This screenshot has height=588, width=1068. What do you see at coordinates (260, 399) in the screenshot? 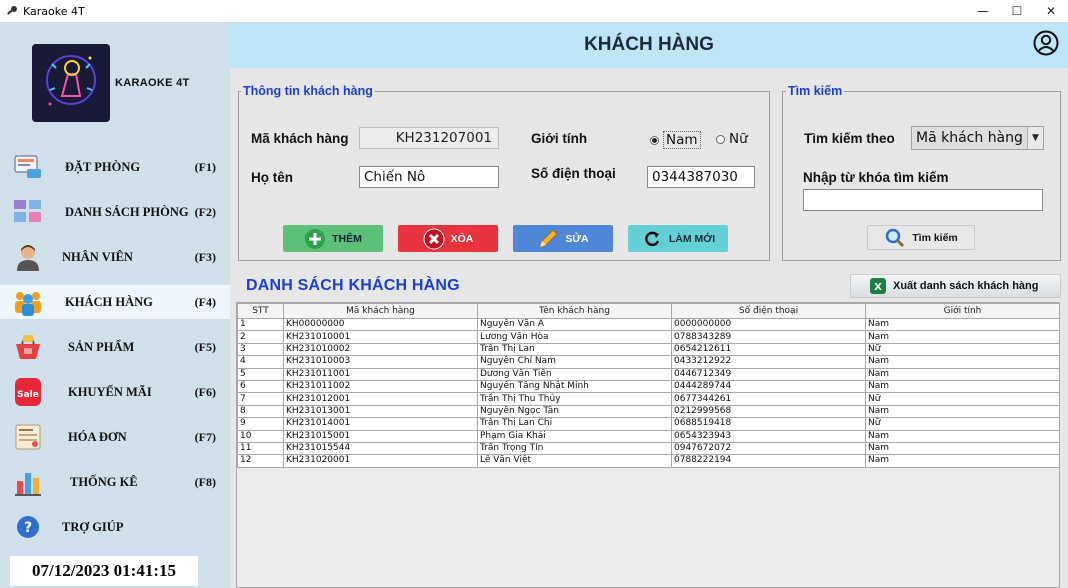
I see `table-cell: 7` at bounding box center [260, 399].